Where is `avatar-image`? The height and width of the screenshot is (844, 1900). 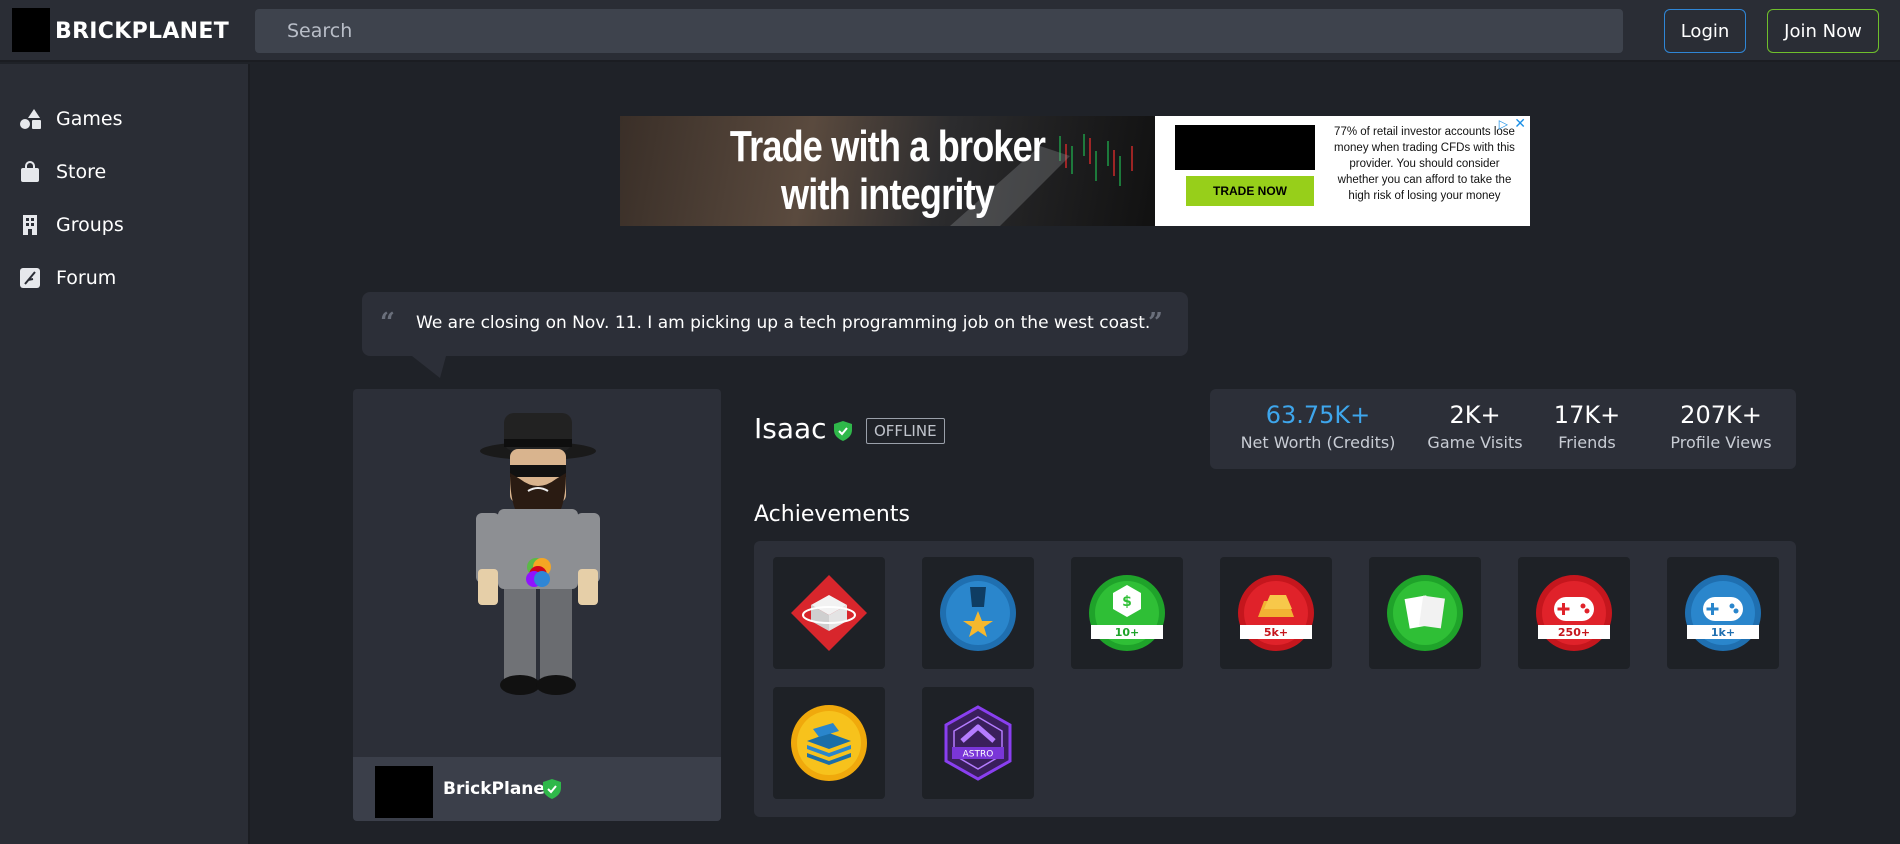
avatar-image is located at coordinates (538, 554).